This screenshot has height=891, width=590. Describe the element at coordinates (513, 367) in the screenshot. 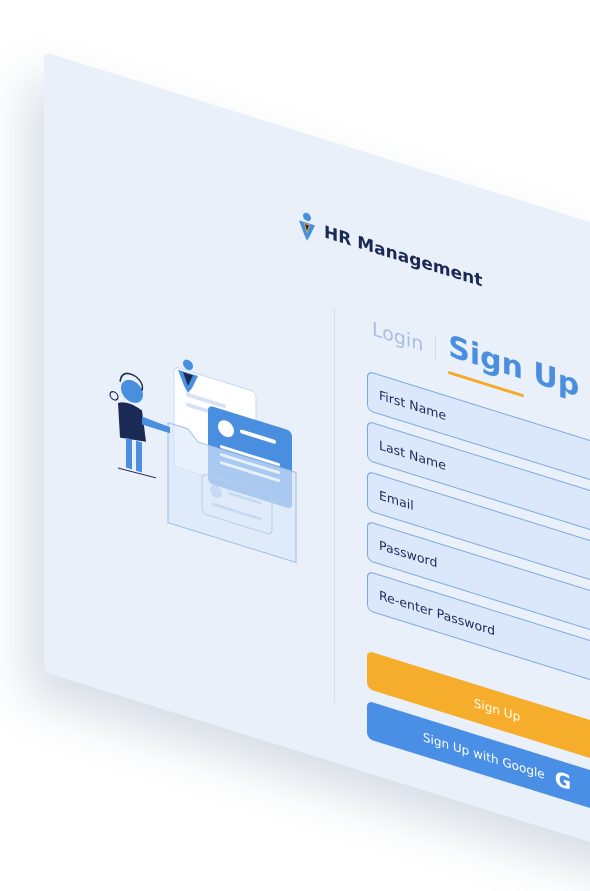

I see `tab-signup: Sign Up` at that location.